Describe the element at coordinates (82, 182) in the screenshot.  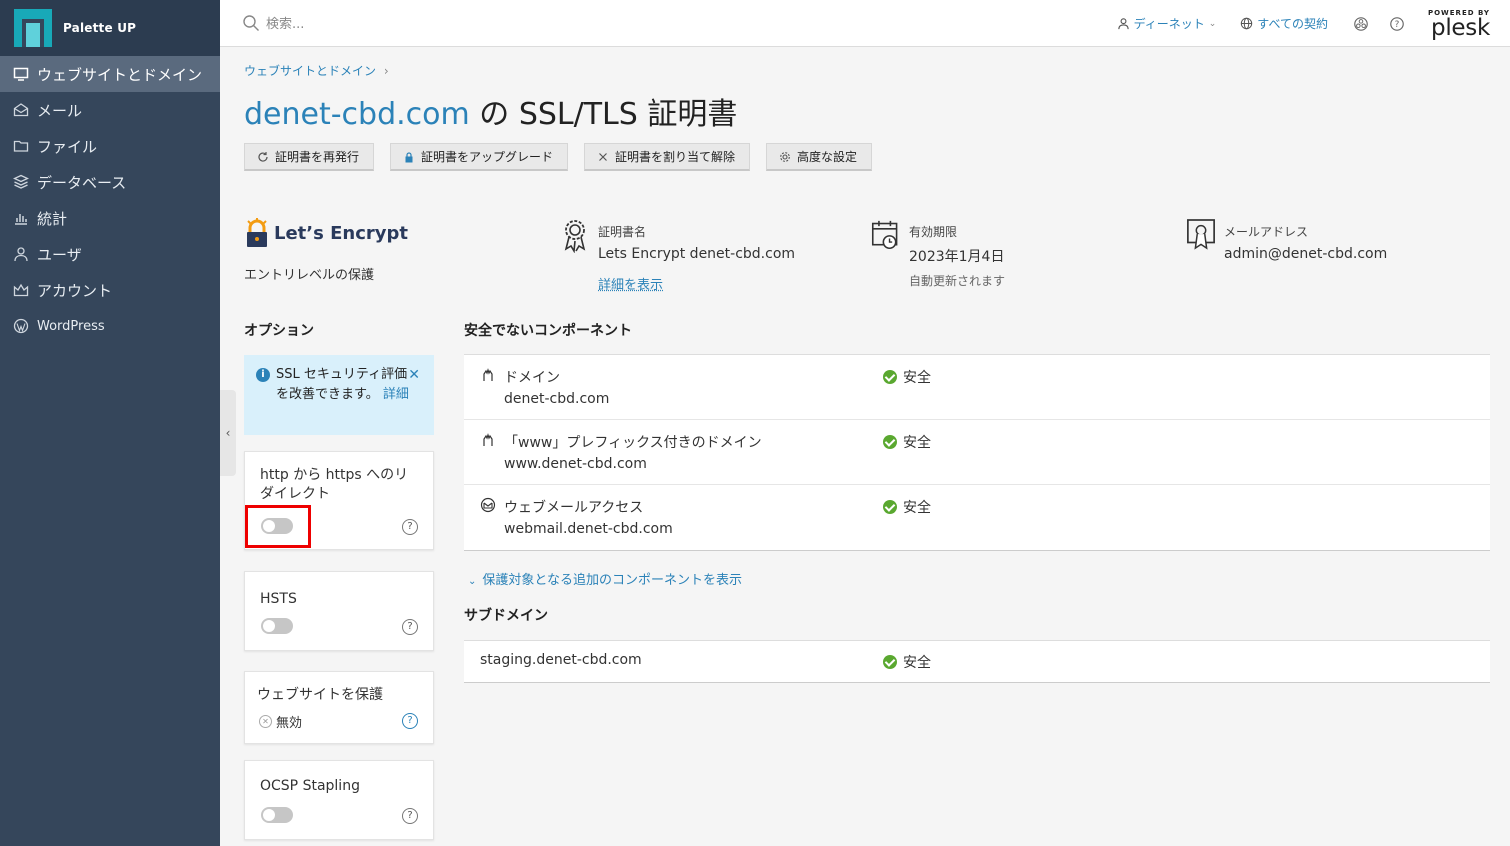
I see `sidebar-item-label: データベース` at that location.